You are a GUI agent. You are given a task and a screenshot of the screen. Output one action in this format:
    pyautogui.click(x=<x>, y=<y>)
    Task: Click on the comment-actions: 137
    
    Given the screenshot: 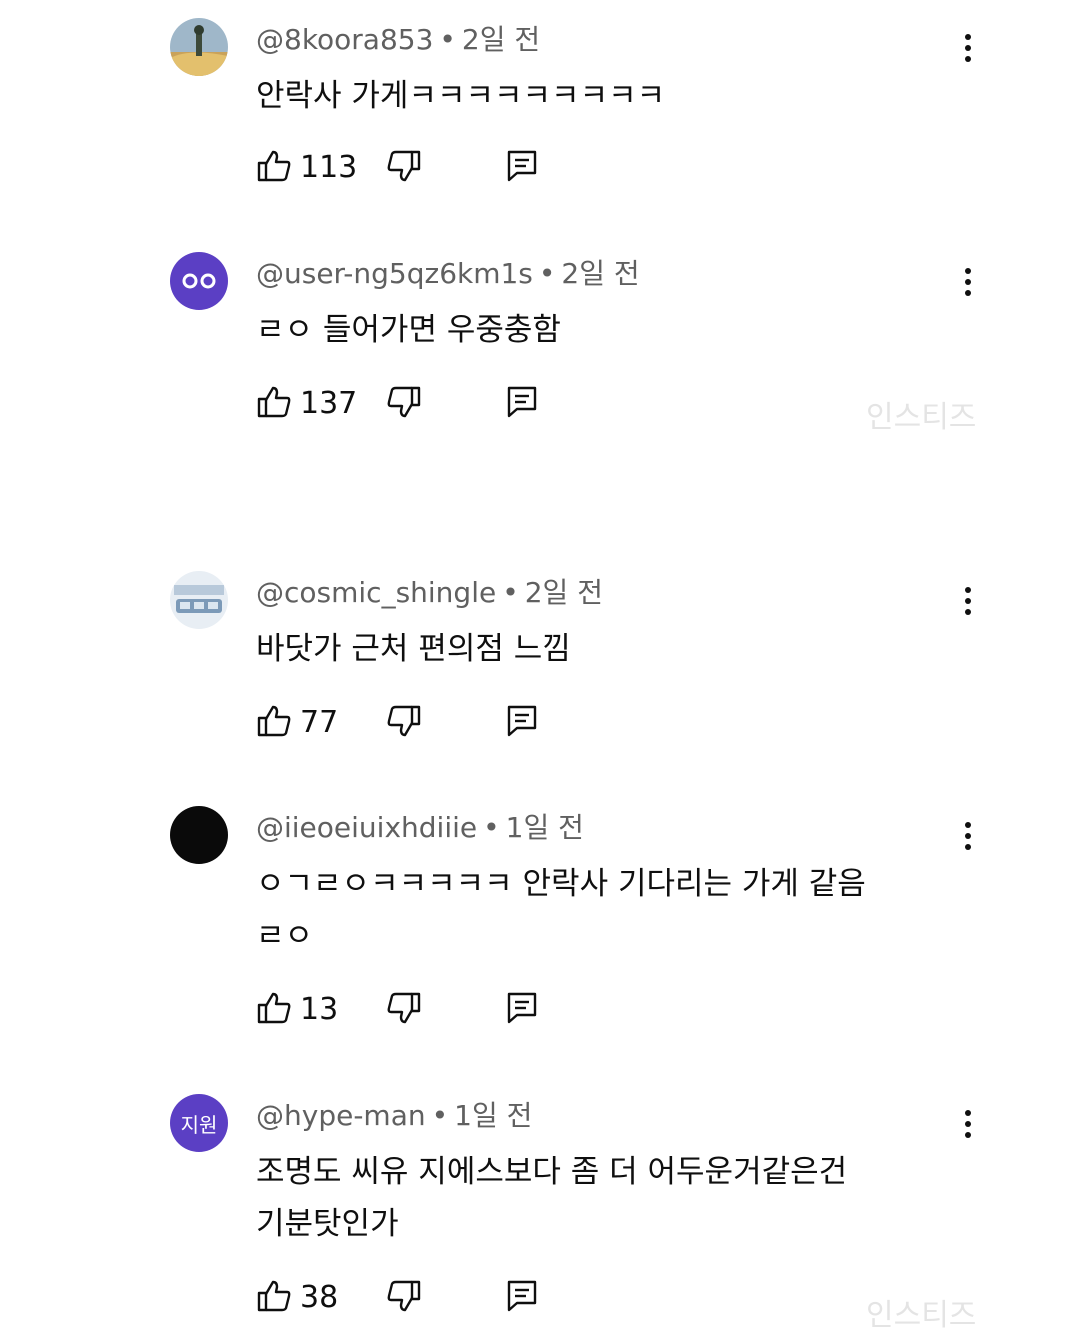 What is the action you would take?
    pyautogui.click(x=416, y=404)
    